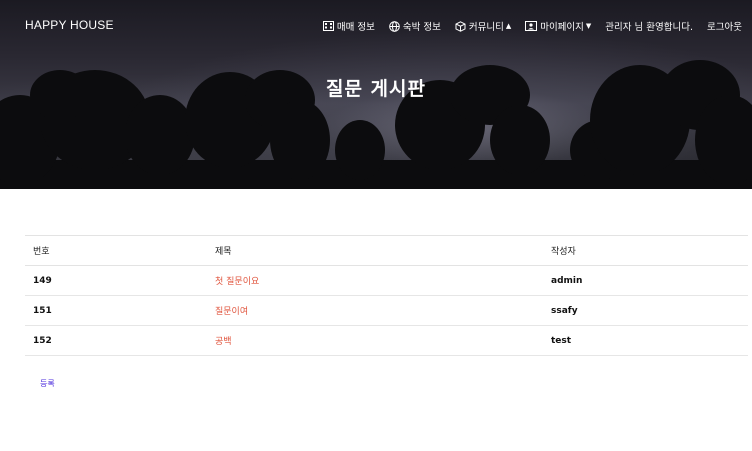 The width and height of the screenshot is (752, 451). What do you see at coordinates (116, 310) in the screenshot?
I see `post-number: 151` at bounding box center [116, 310].